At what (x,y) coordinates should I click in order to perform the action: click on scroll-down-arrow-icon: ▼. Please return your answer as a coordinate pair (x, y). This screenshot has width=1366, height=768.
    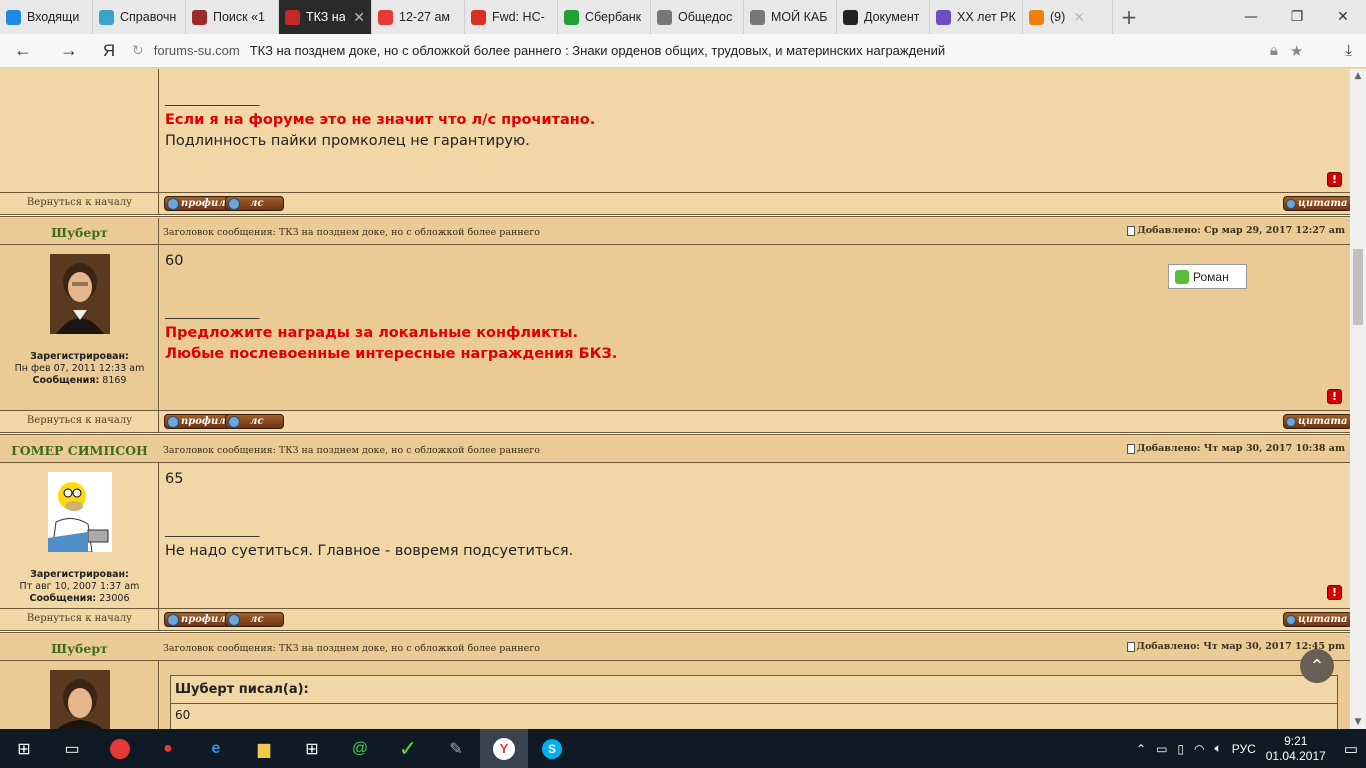
    Looking at the image, I should click on (1358, 722).